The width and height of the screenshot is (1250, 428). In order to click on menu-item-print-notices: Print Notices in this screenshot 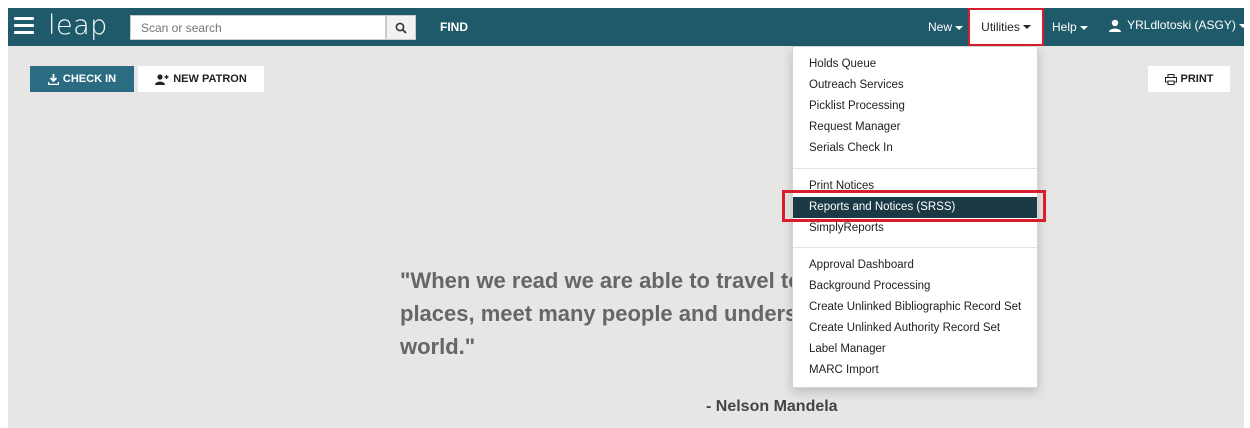, I will do `click(915, 186)`.